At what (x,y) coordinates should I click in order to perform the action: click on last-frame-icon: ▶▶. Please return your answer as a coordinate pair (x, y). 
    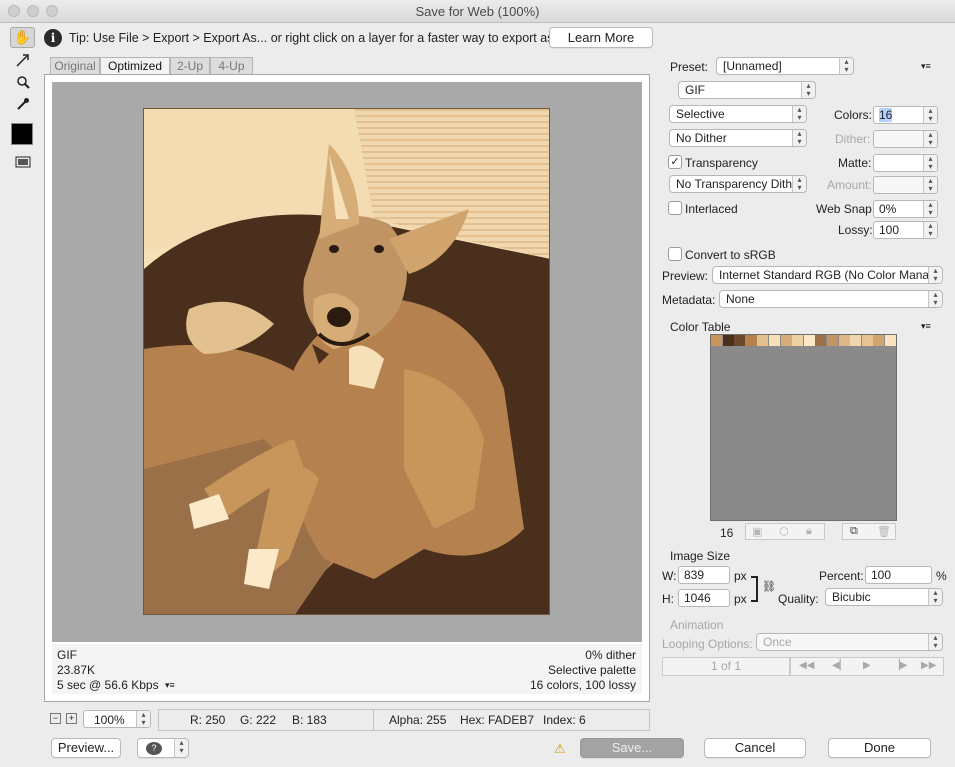
    Looking at the image, I should click on (928, 665).